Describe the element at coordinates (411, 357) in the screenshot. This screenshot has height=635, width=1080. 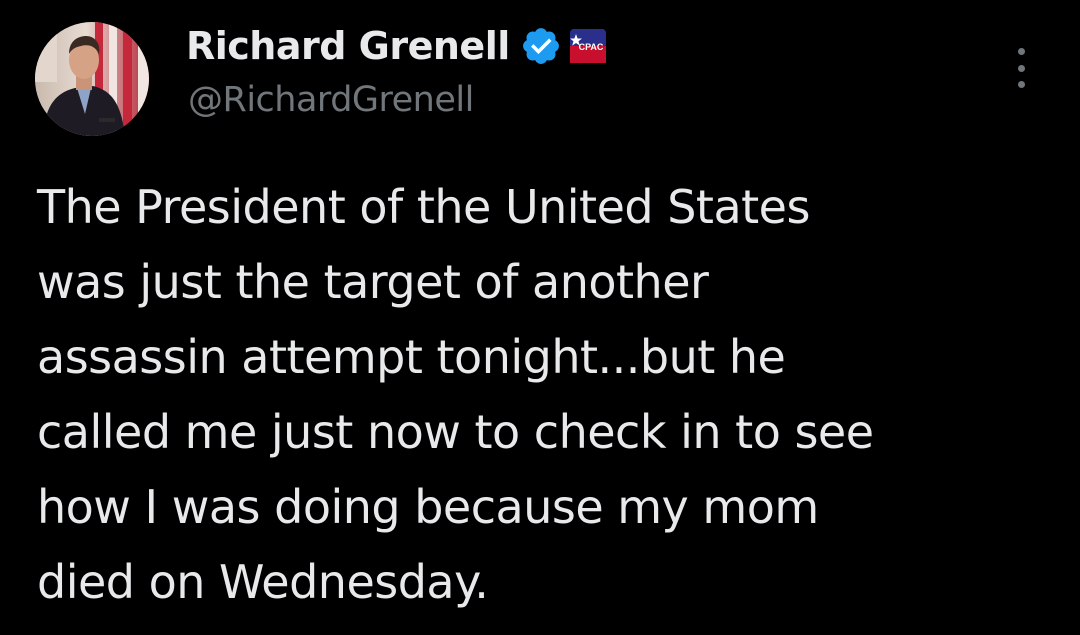
I see `tweet-text-line: assassin attempt tonight...but he` at that location.